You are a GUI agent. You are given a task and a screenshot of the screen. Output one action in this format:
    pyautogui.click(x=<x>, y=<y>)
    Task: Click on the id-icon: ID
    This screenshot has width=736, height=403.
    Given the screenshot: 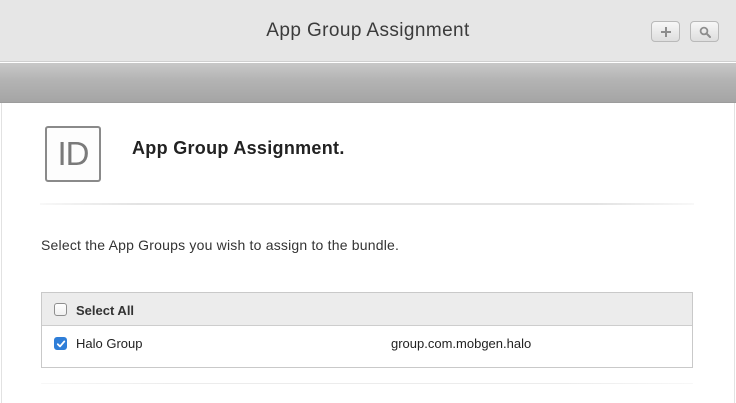 What is the action you would take?
    pyautogui.click(x=73, y=154)
    